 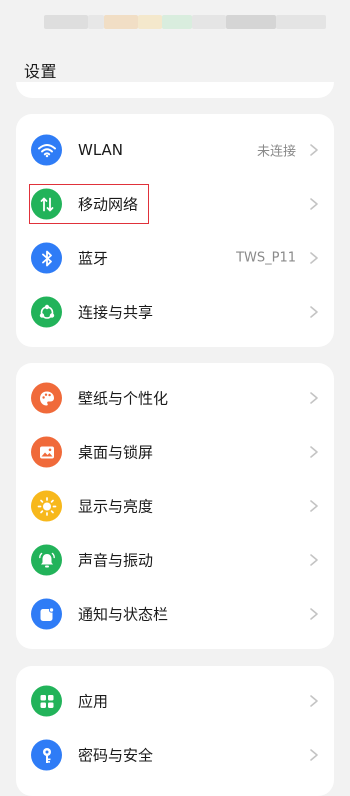 What do you see at coordinates (46, 560) in the screenshot?
I see `bell-icon` at bounding box center [46, 560].